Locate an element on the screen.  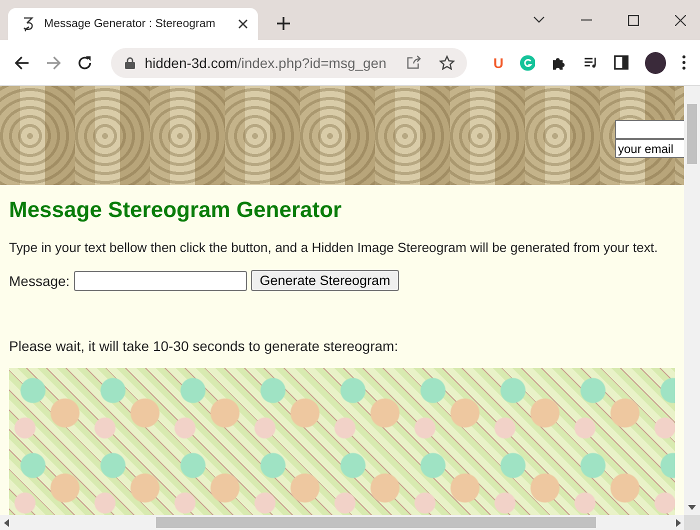
lock-icon is located at coordinates (129, 62).